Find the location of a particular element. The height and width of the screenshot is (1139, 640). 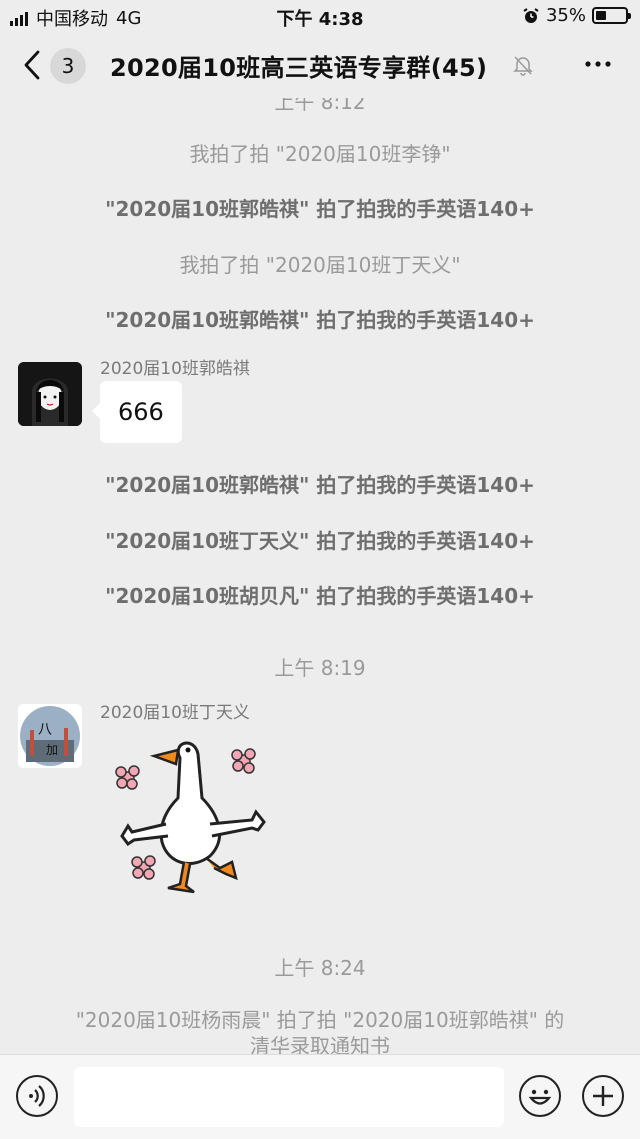

battery-percent: 35% is located at coordinates (565, 15).